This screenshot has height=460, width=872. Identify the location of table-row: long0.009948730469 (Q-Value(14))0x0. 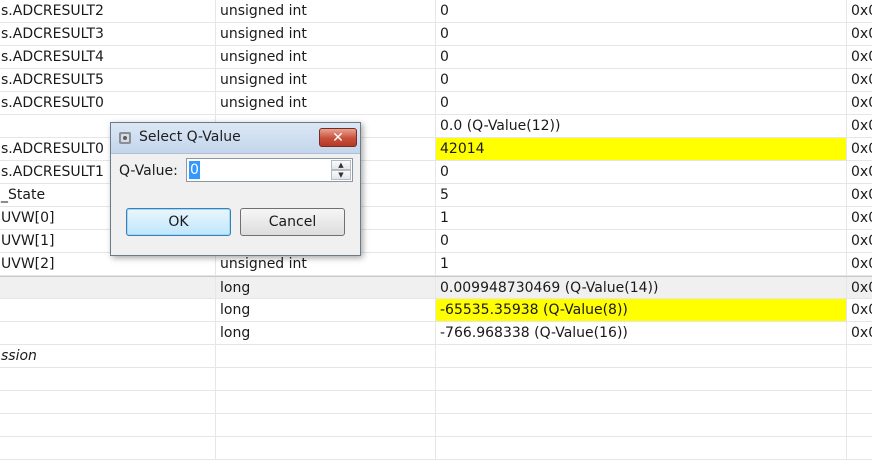
(436, 287).